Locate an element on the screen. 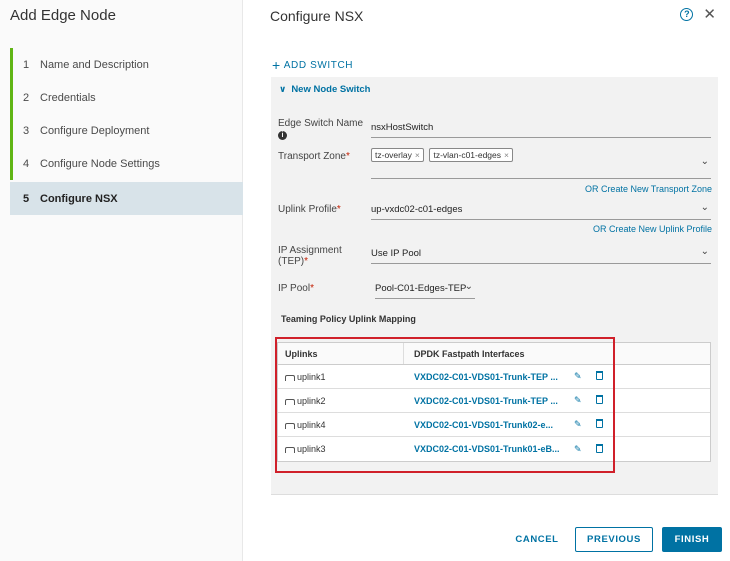  uplink-name: uplink2 is located at coordinates (311, 400).